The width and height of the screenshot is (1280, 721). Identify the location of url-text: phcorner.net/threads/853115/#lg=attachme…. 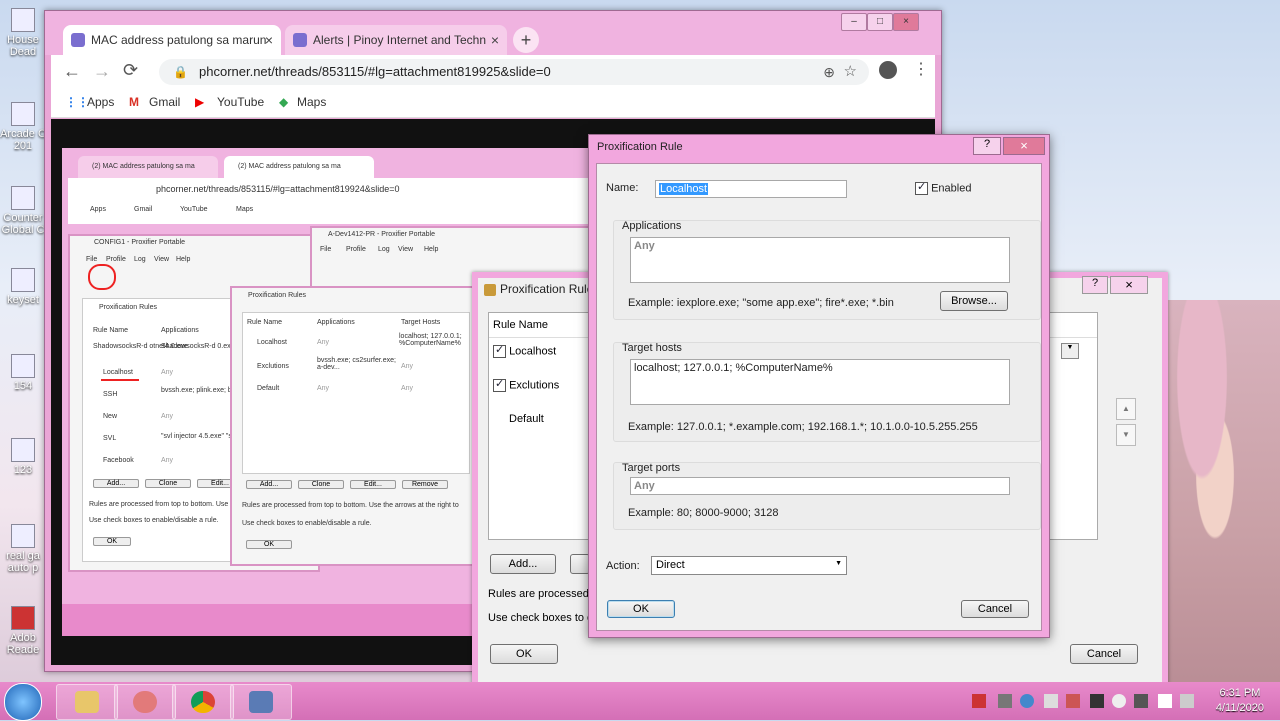
(375, 71).